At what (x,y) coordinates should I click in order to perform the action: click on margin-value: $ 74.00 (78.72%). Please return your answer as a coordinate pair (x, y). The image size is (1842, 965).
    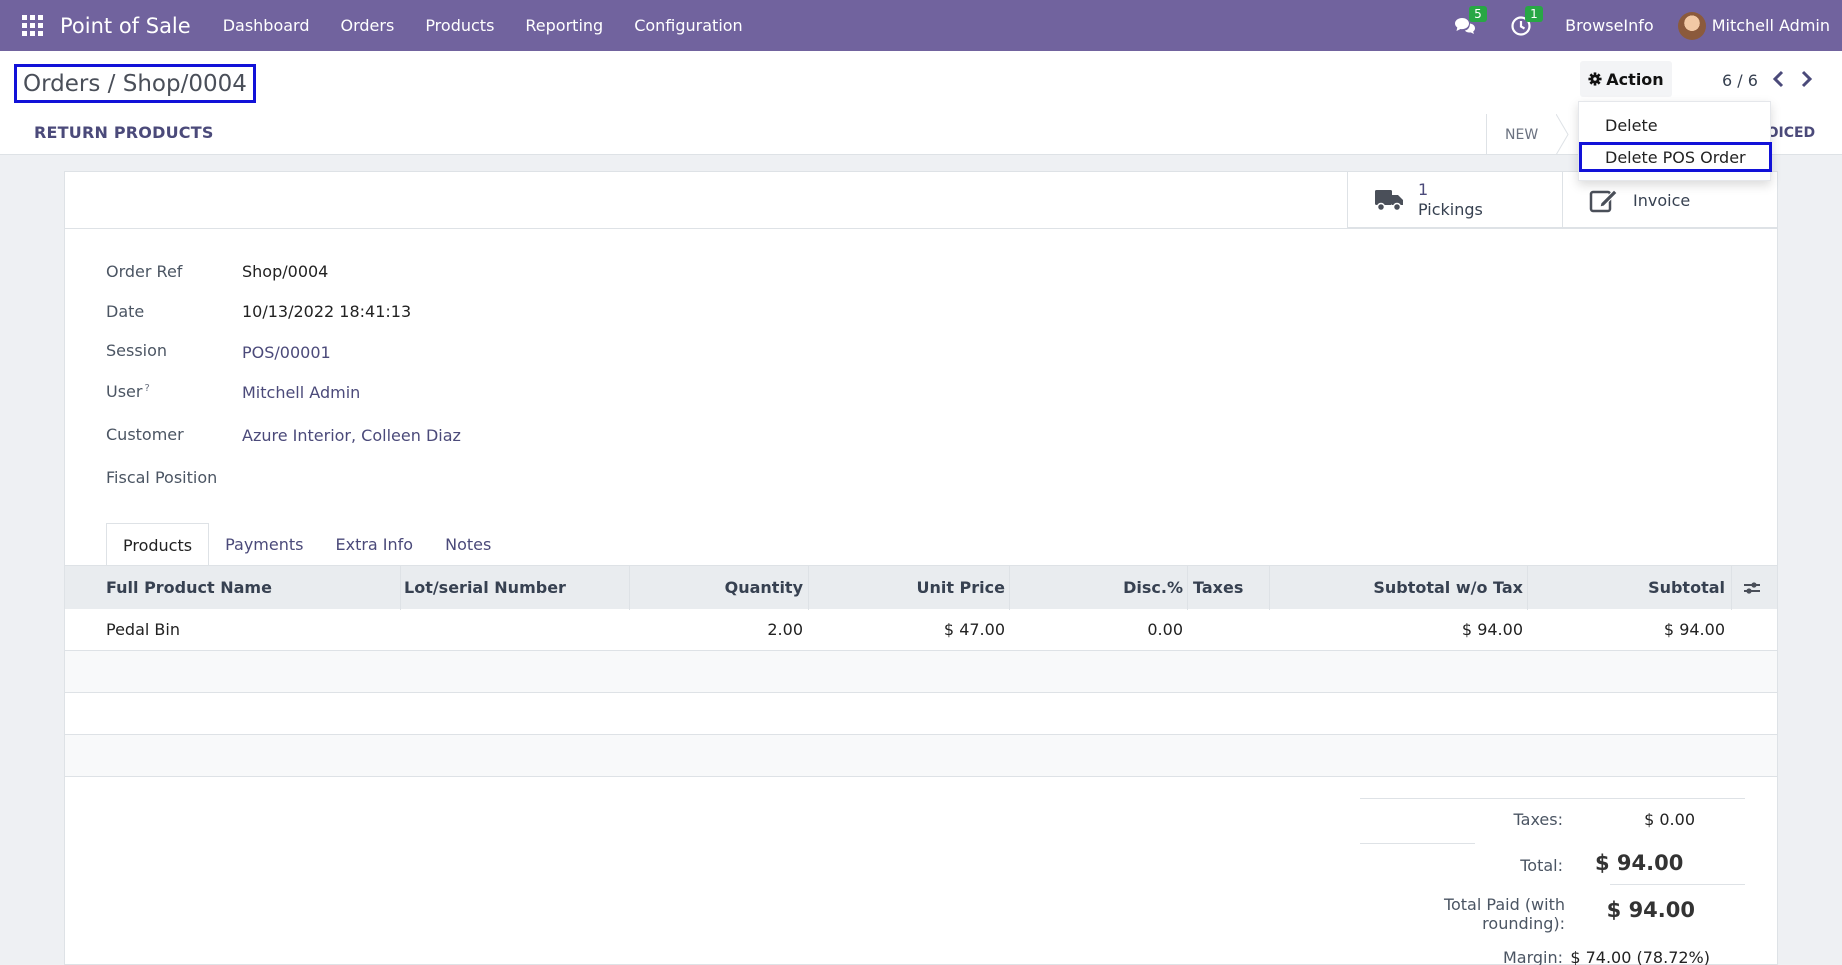
    Looking at the image, I should click on (1640, 956).